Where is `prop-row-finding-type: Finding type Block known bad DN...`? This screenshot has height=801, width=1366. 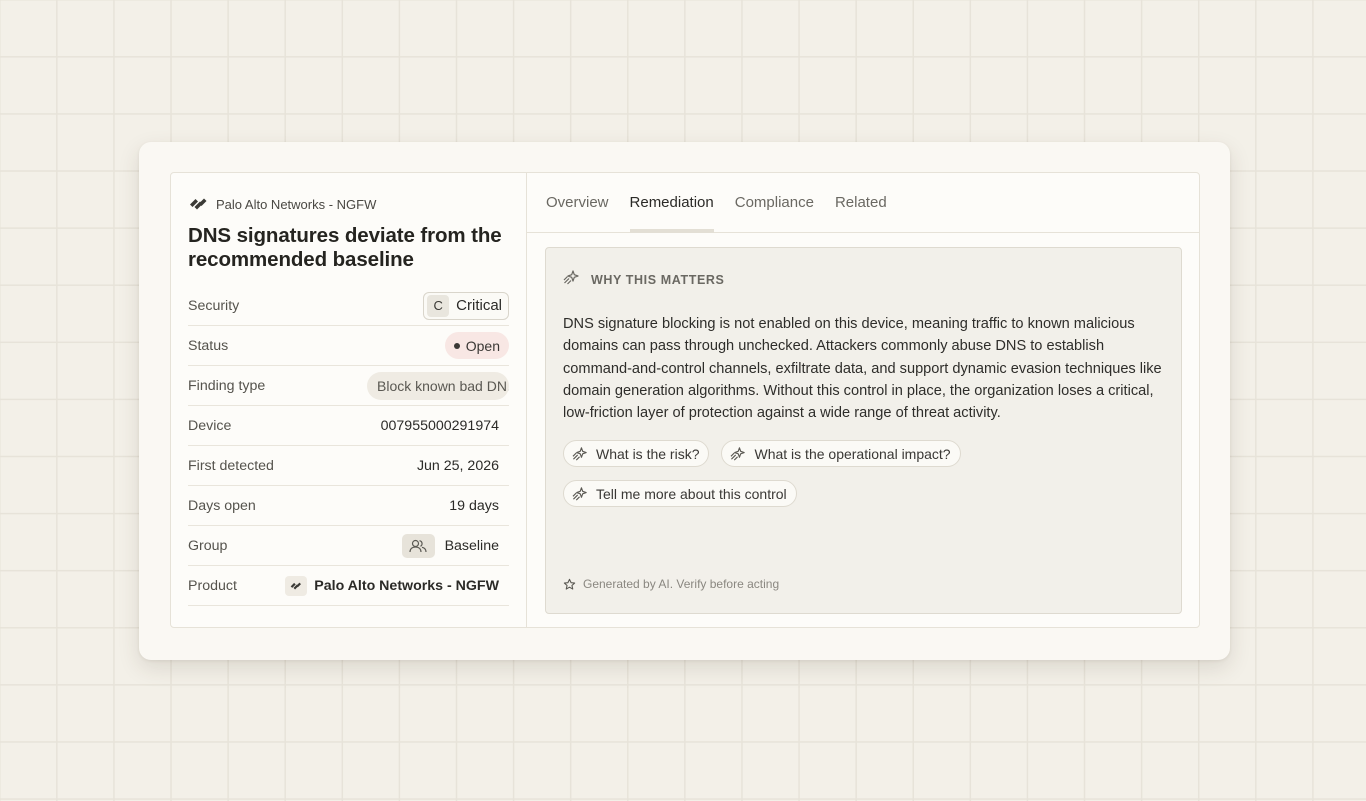 prop-row-finding-type: Finding type Block known bad DN... is located at coordinates (348, 386).